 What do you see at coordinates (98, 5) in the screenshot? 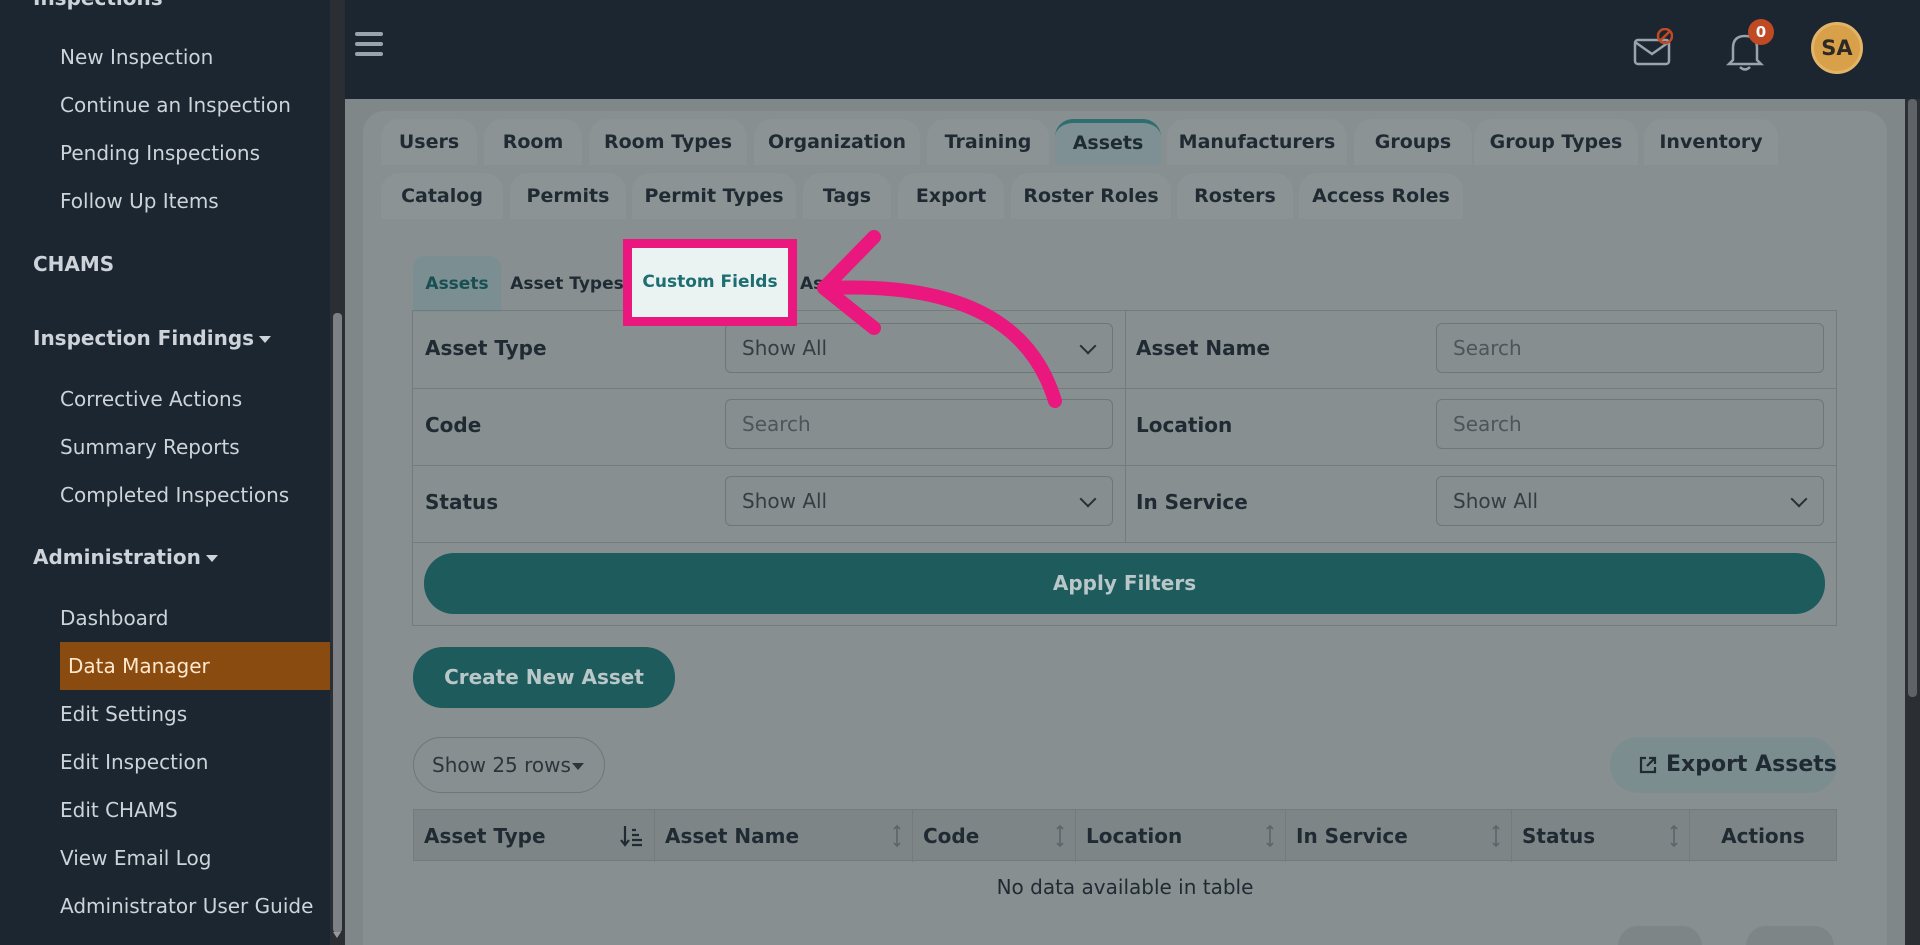
I see `sidebar-heading-inspections: Inspections` at bounding box center [98, 5].